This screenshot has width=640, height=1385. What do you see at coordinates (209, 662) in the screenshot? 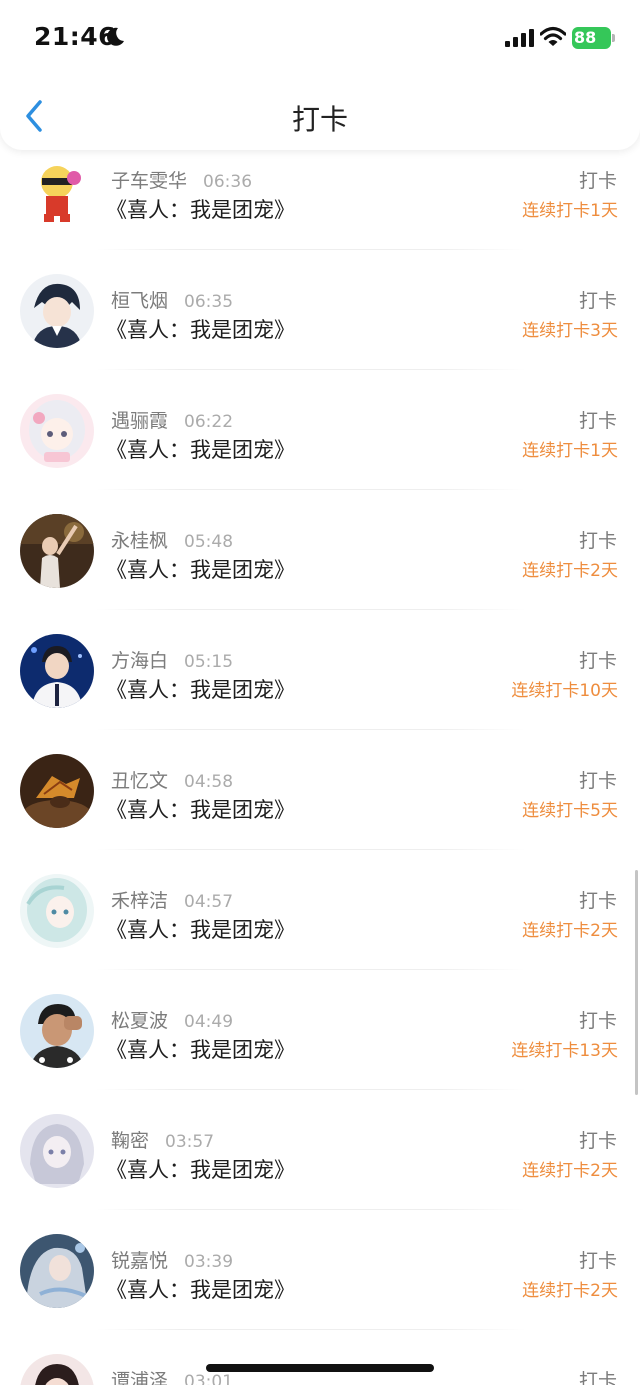
I see `checkin-time: 05:15` at bounding box center [209, 662].